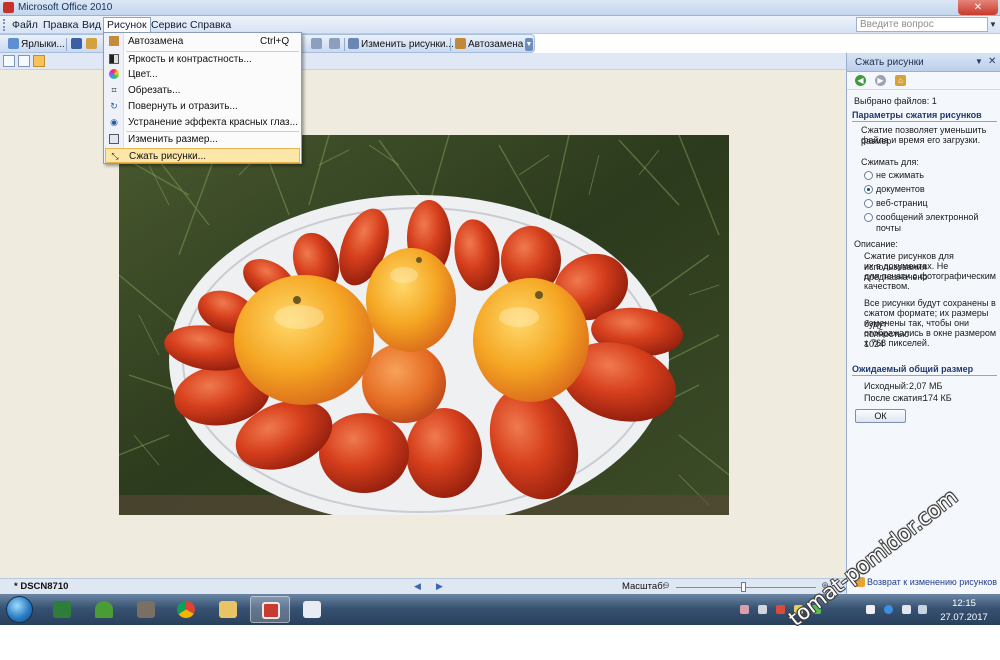 This screenshot has height=660, width=1000. Describe the element at coordinates (115, 156) in the screenshot. I see `compress-icon: ⤡` at that location.